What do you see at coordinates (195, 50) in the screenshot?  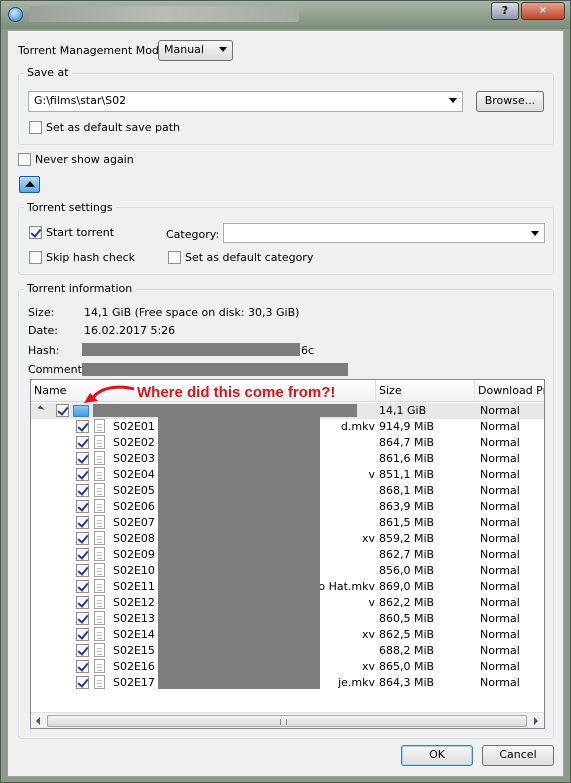 I see `management-mode-select: Manual` at bounding box center [195, 50].